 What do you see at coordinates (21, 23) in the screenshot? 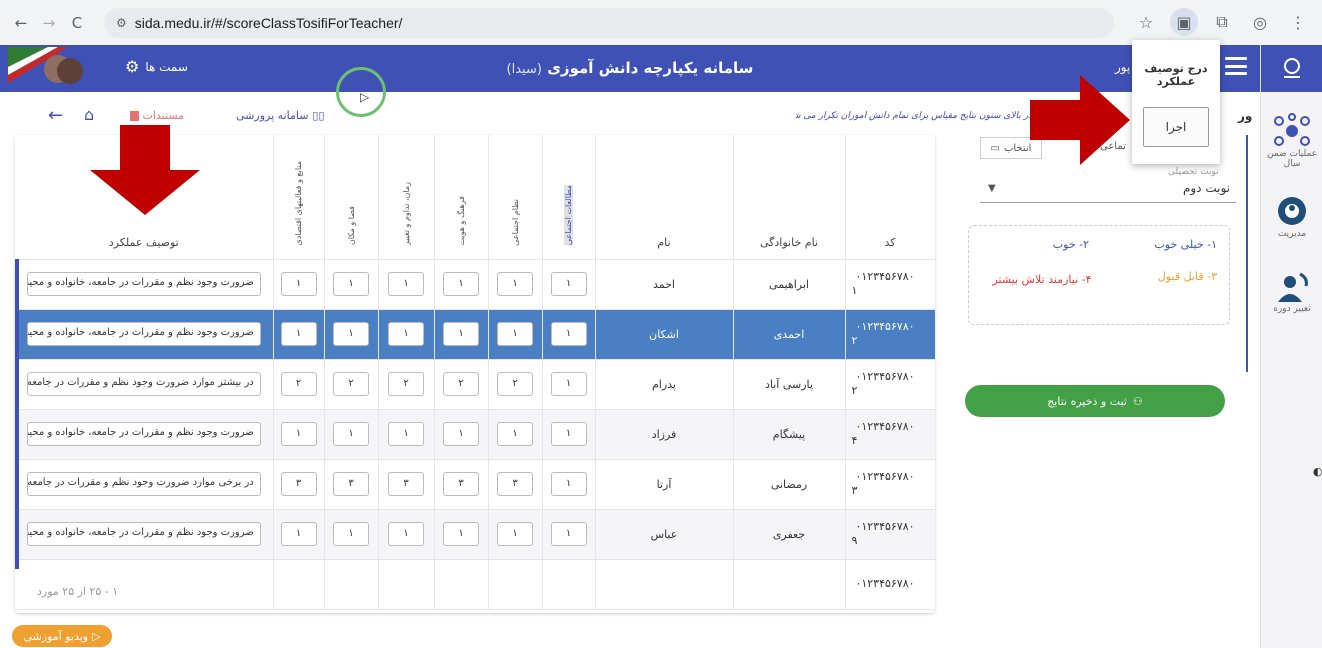
I see `back-arrow-icon: ←` at bounding box center [21, 23].